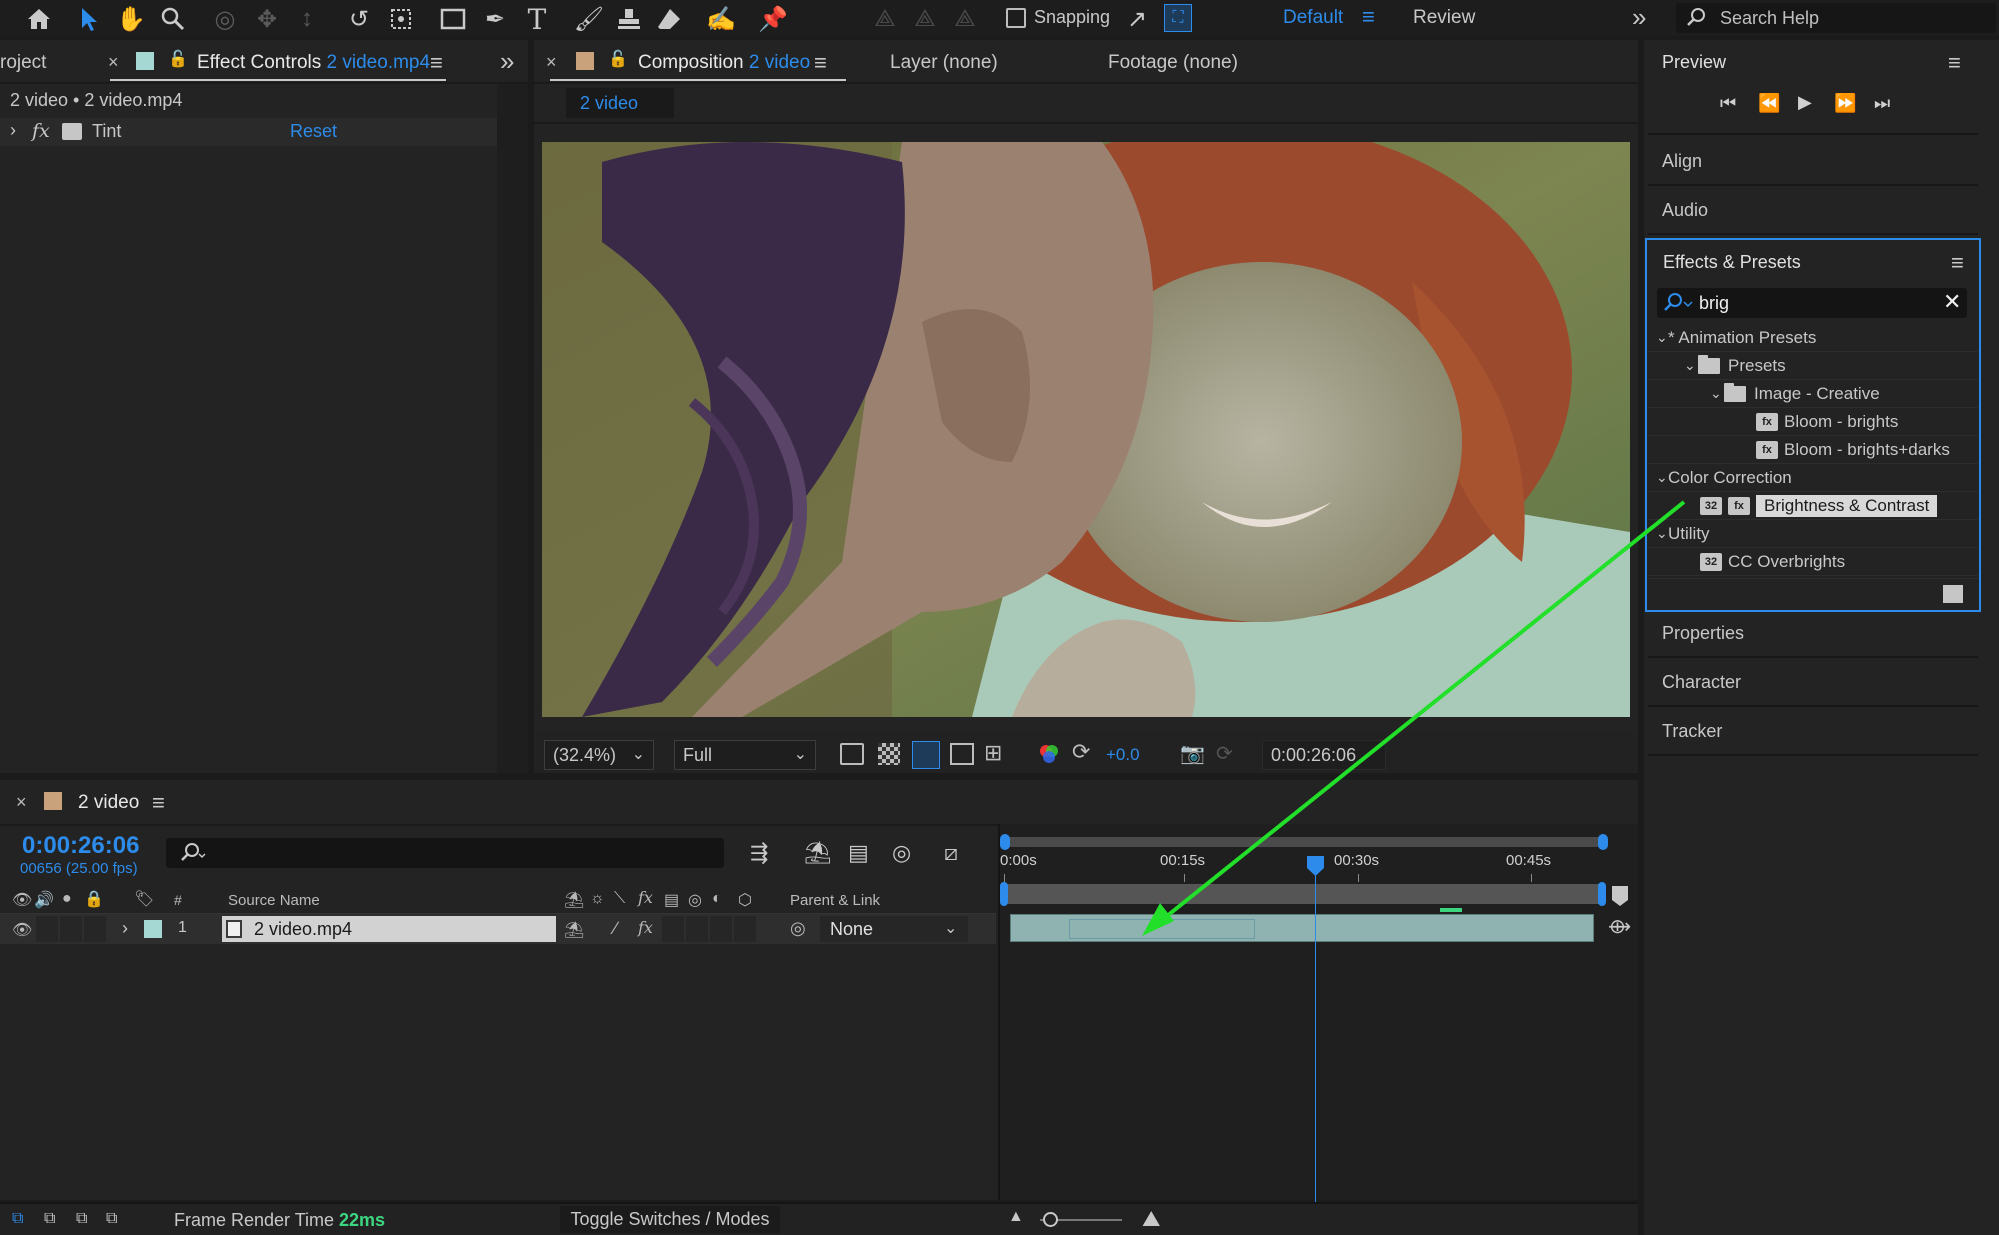 The height and width of the screenshot is (1235, 1999). What do you see at coordinates (962, 754) in the screenshot?
I see `region-of-interest-icon` at bounding box center [962, 754].